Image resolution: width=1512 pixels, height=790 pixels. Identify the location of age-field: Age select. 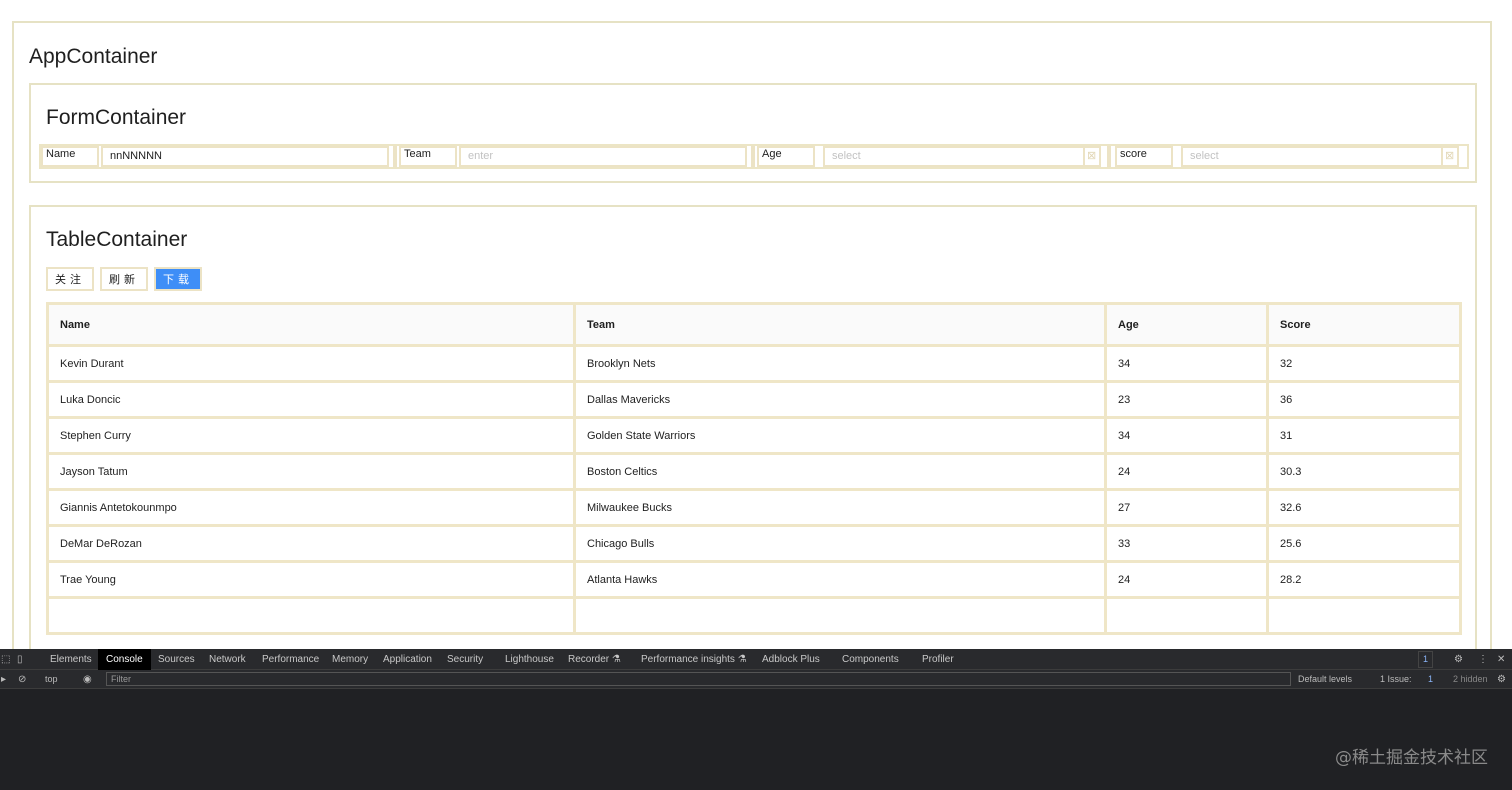
(932, 156).